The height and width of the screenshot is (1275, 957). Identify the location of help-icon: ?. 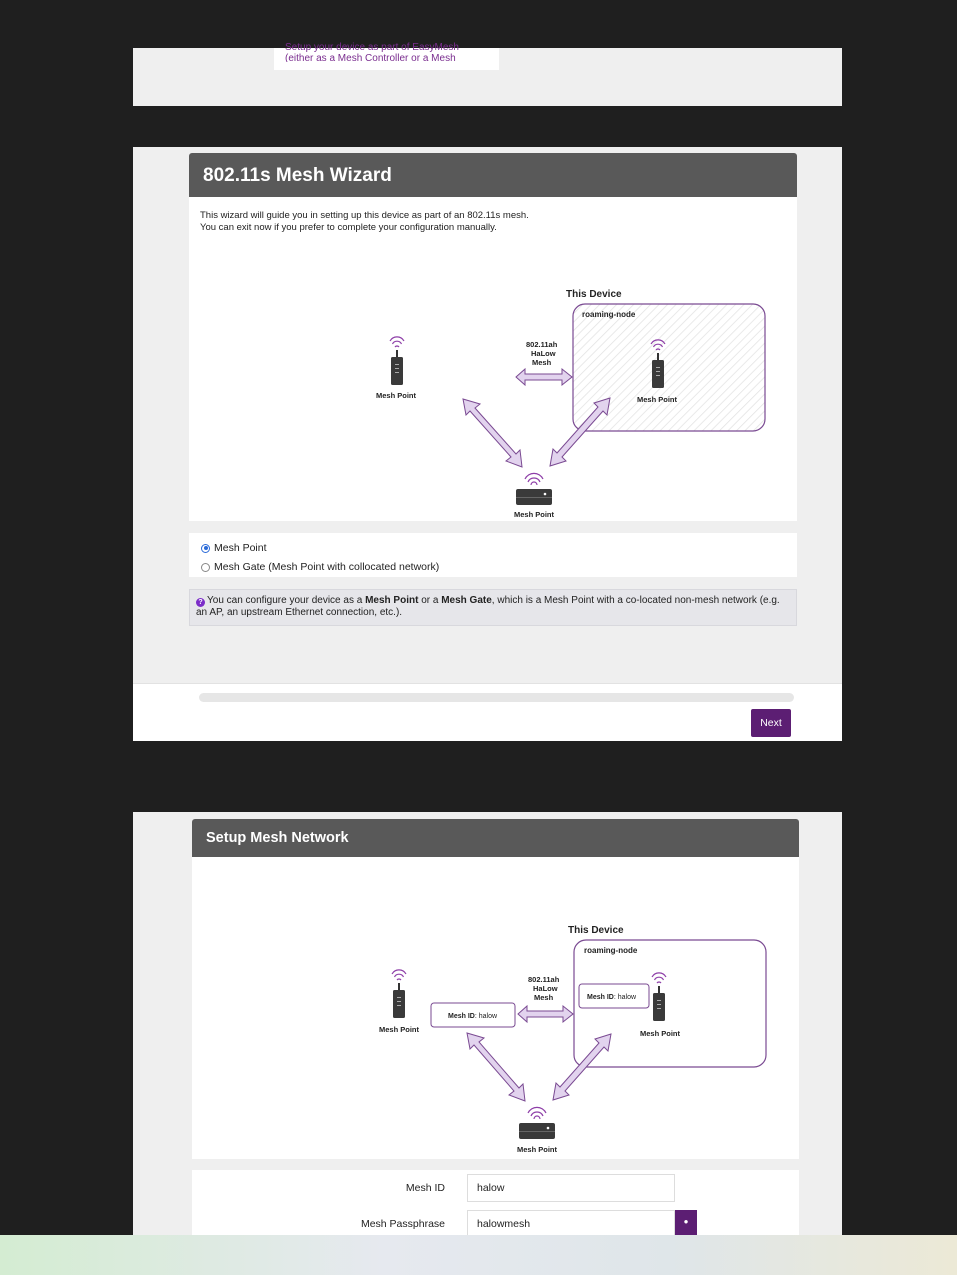
(200, 602).